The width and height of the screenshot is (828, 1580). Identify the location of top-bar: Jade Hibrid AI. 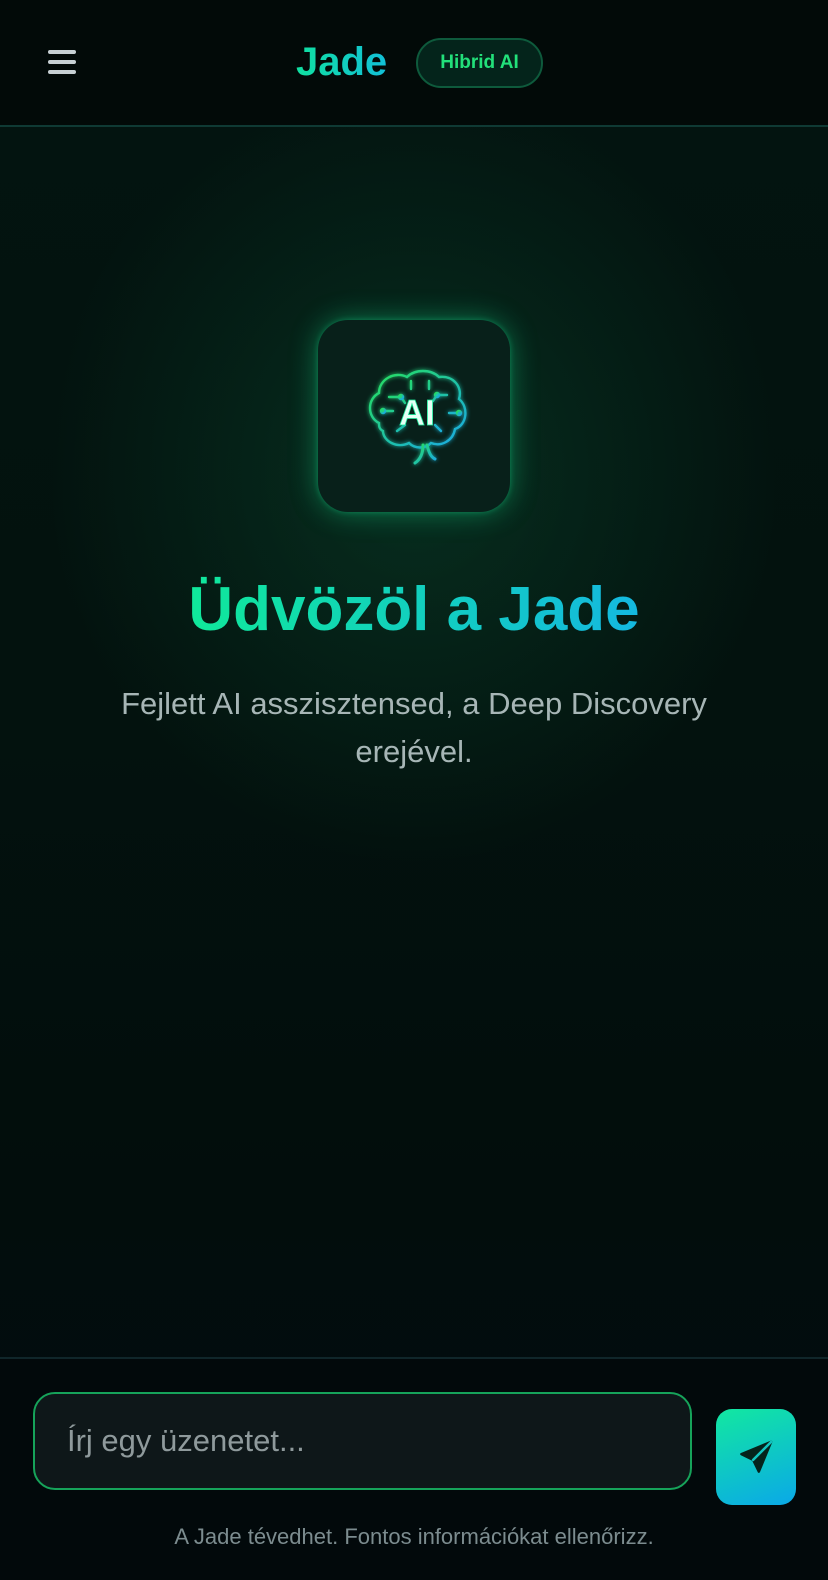
(414, 63).